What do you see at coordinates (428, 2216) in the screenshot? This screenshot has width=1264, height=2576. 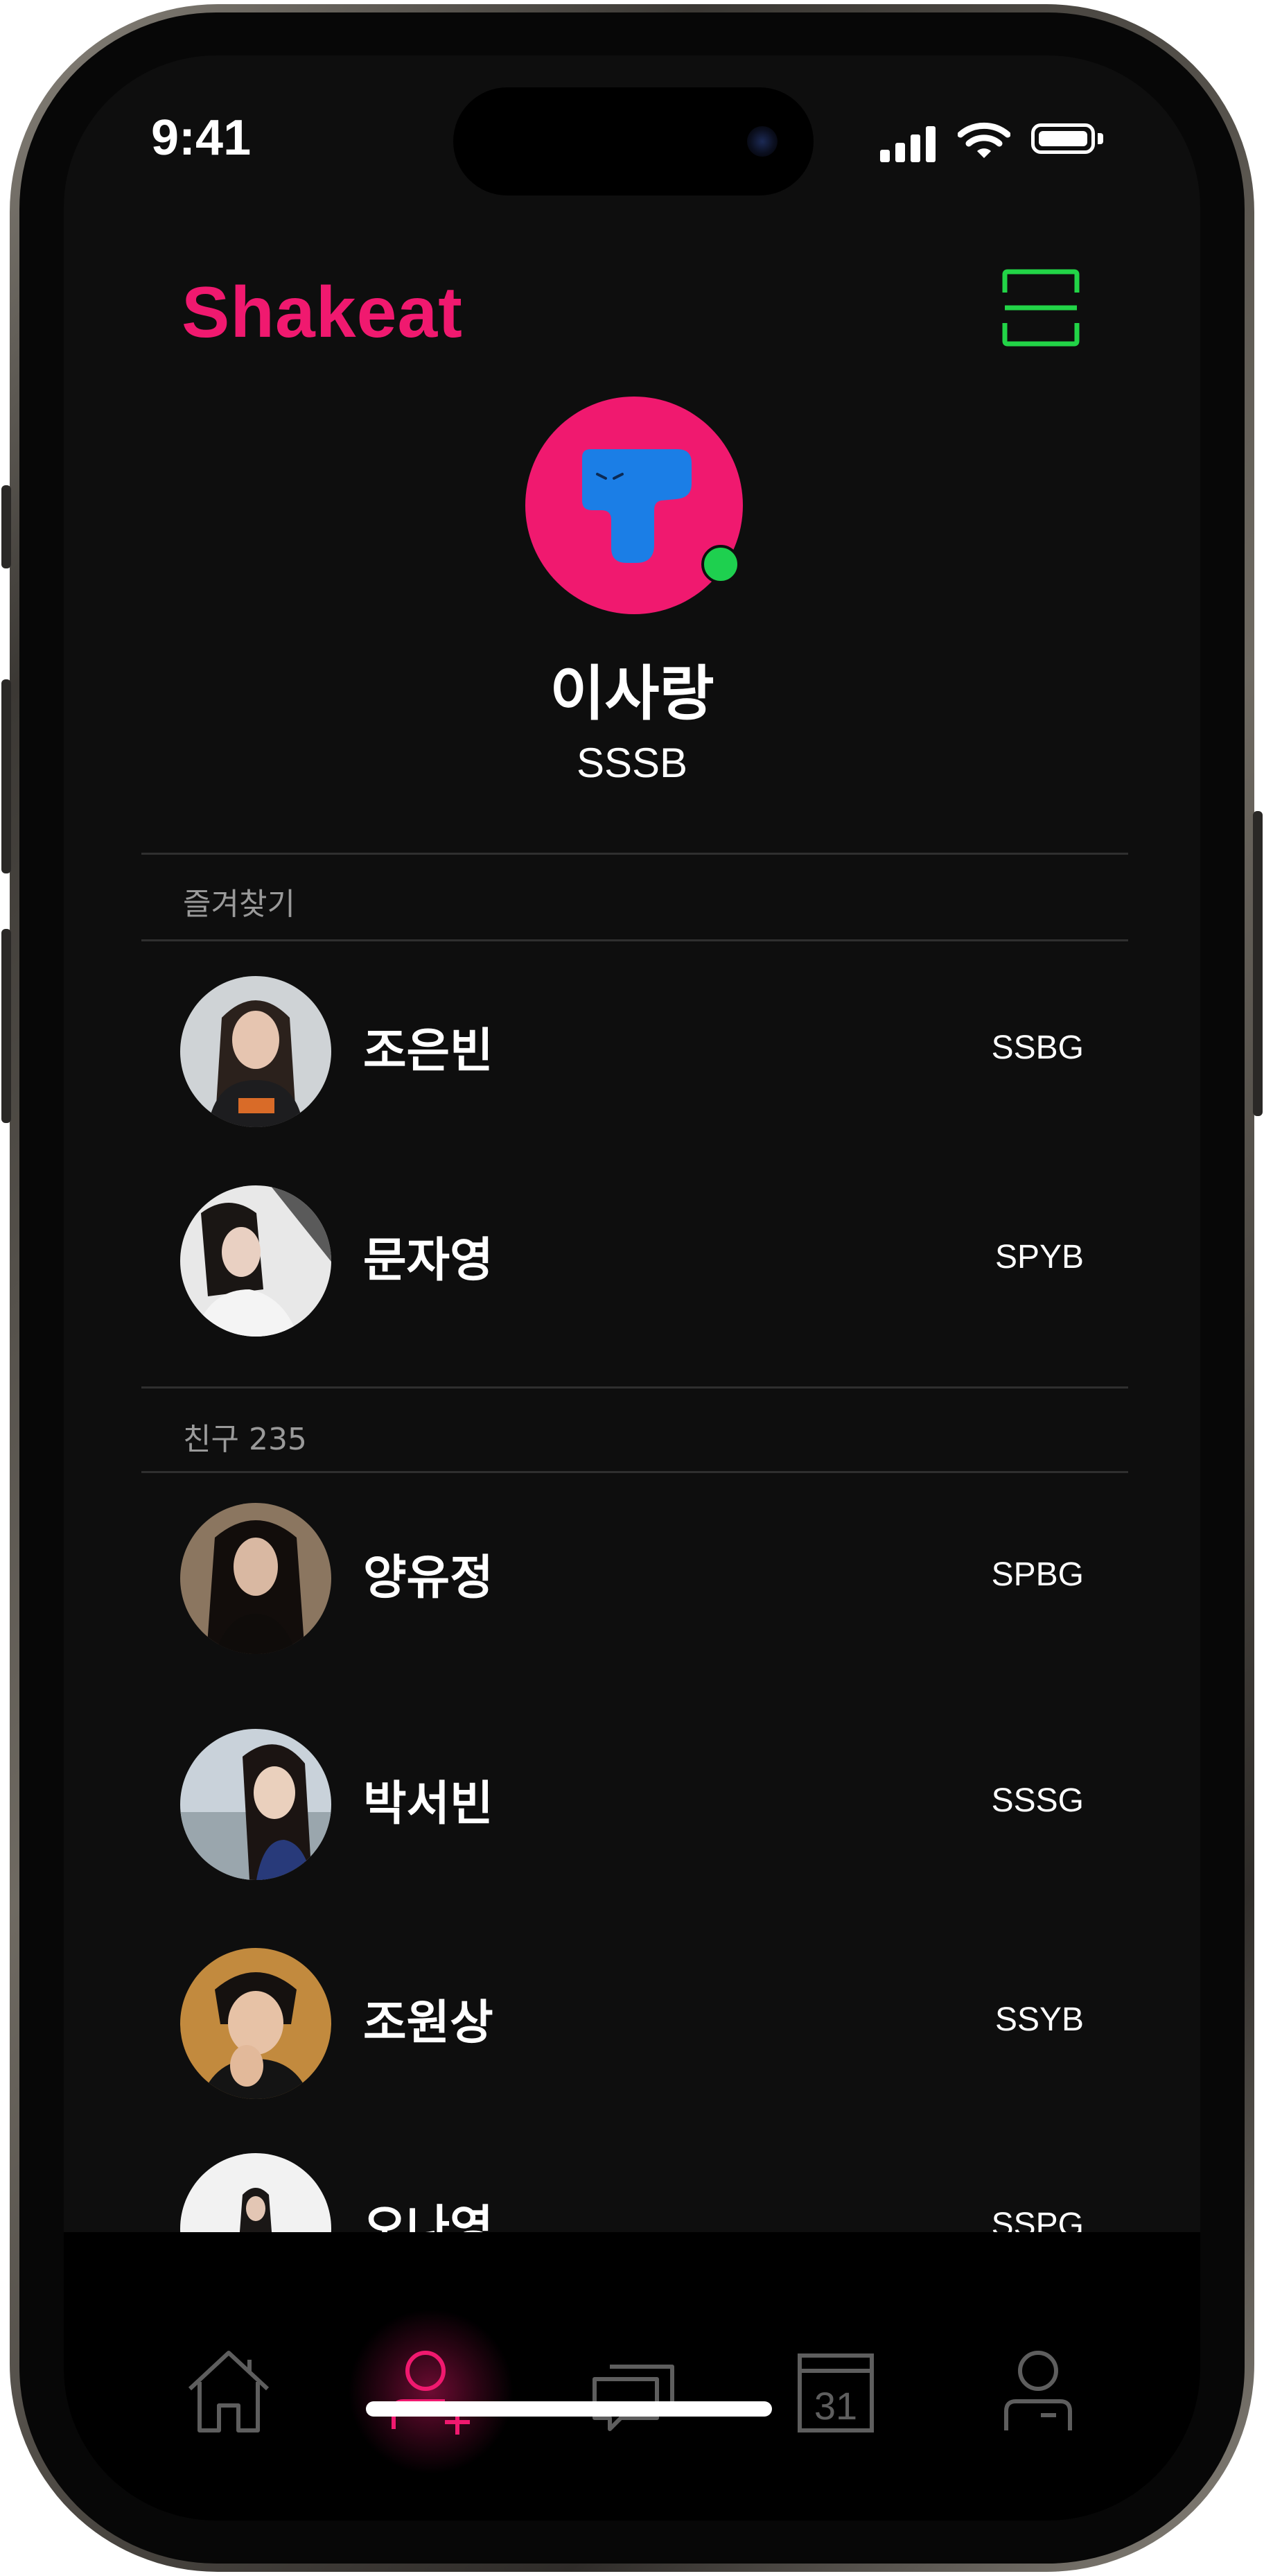 I see `friend-name: 오나영` at bounding box center [428, 2216].